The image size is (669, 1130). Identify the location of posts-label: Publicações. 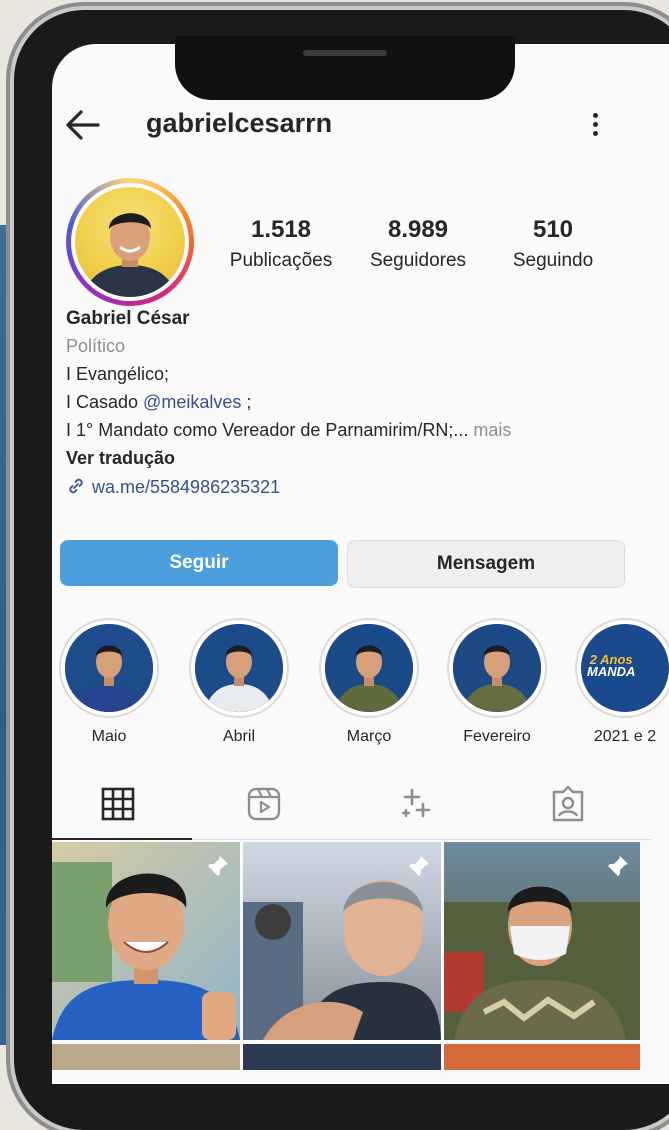
(281, 260).